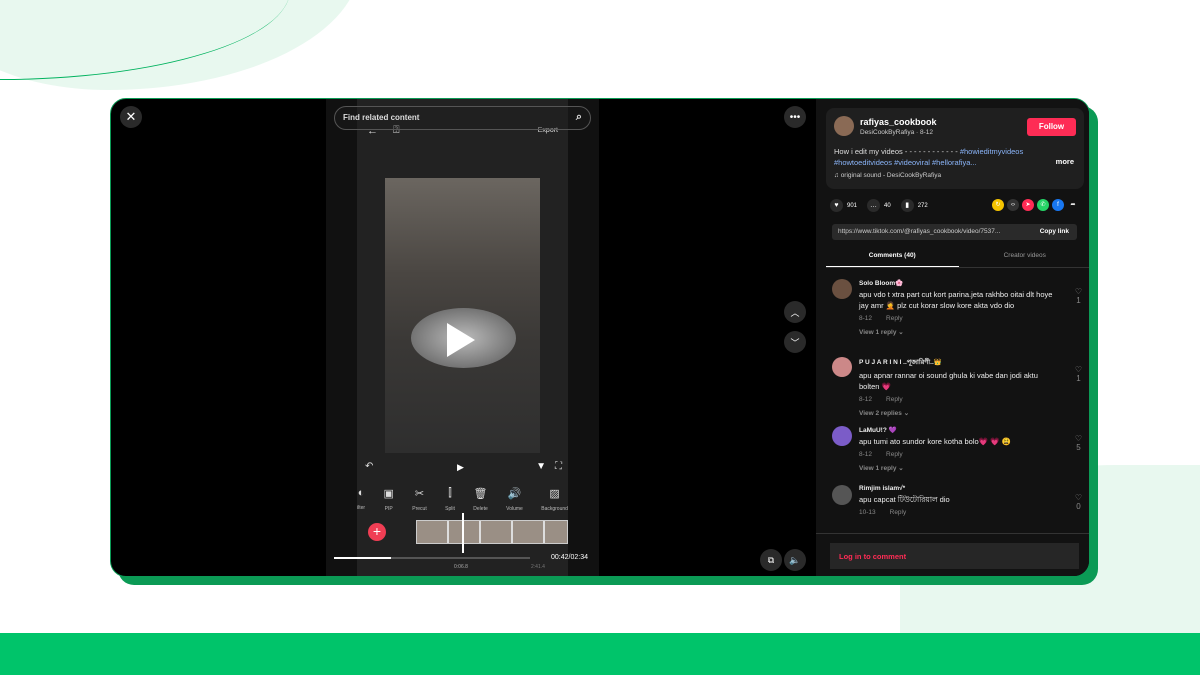 The height and width of the screenshot is (675, 1200). I want to click on tool-precut: ✂ Precut, so click(419, 500).